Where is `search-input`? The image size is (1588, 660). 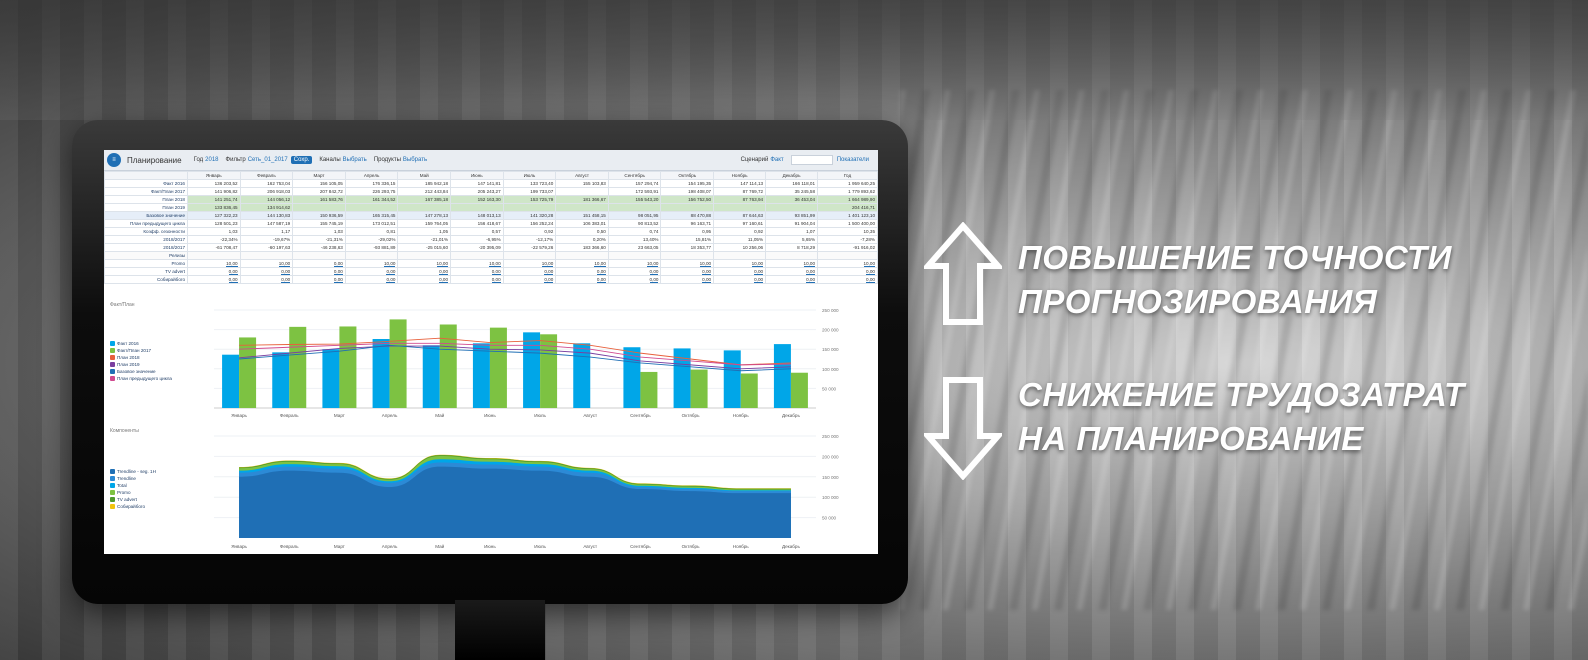
search-input is located at coordinates (811, 160).